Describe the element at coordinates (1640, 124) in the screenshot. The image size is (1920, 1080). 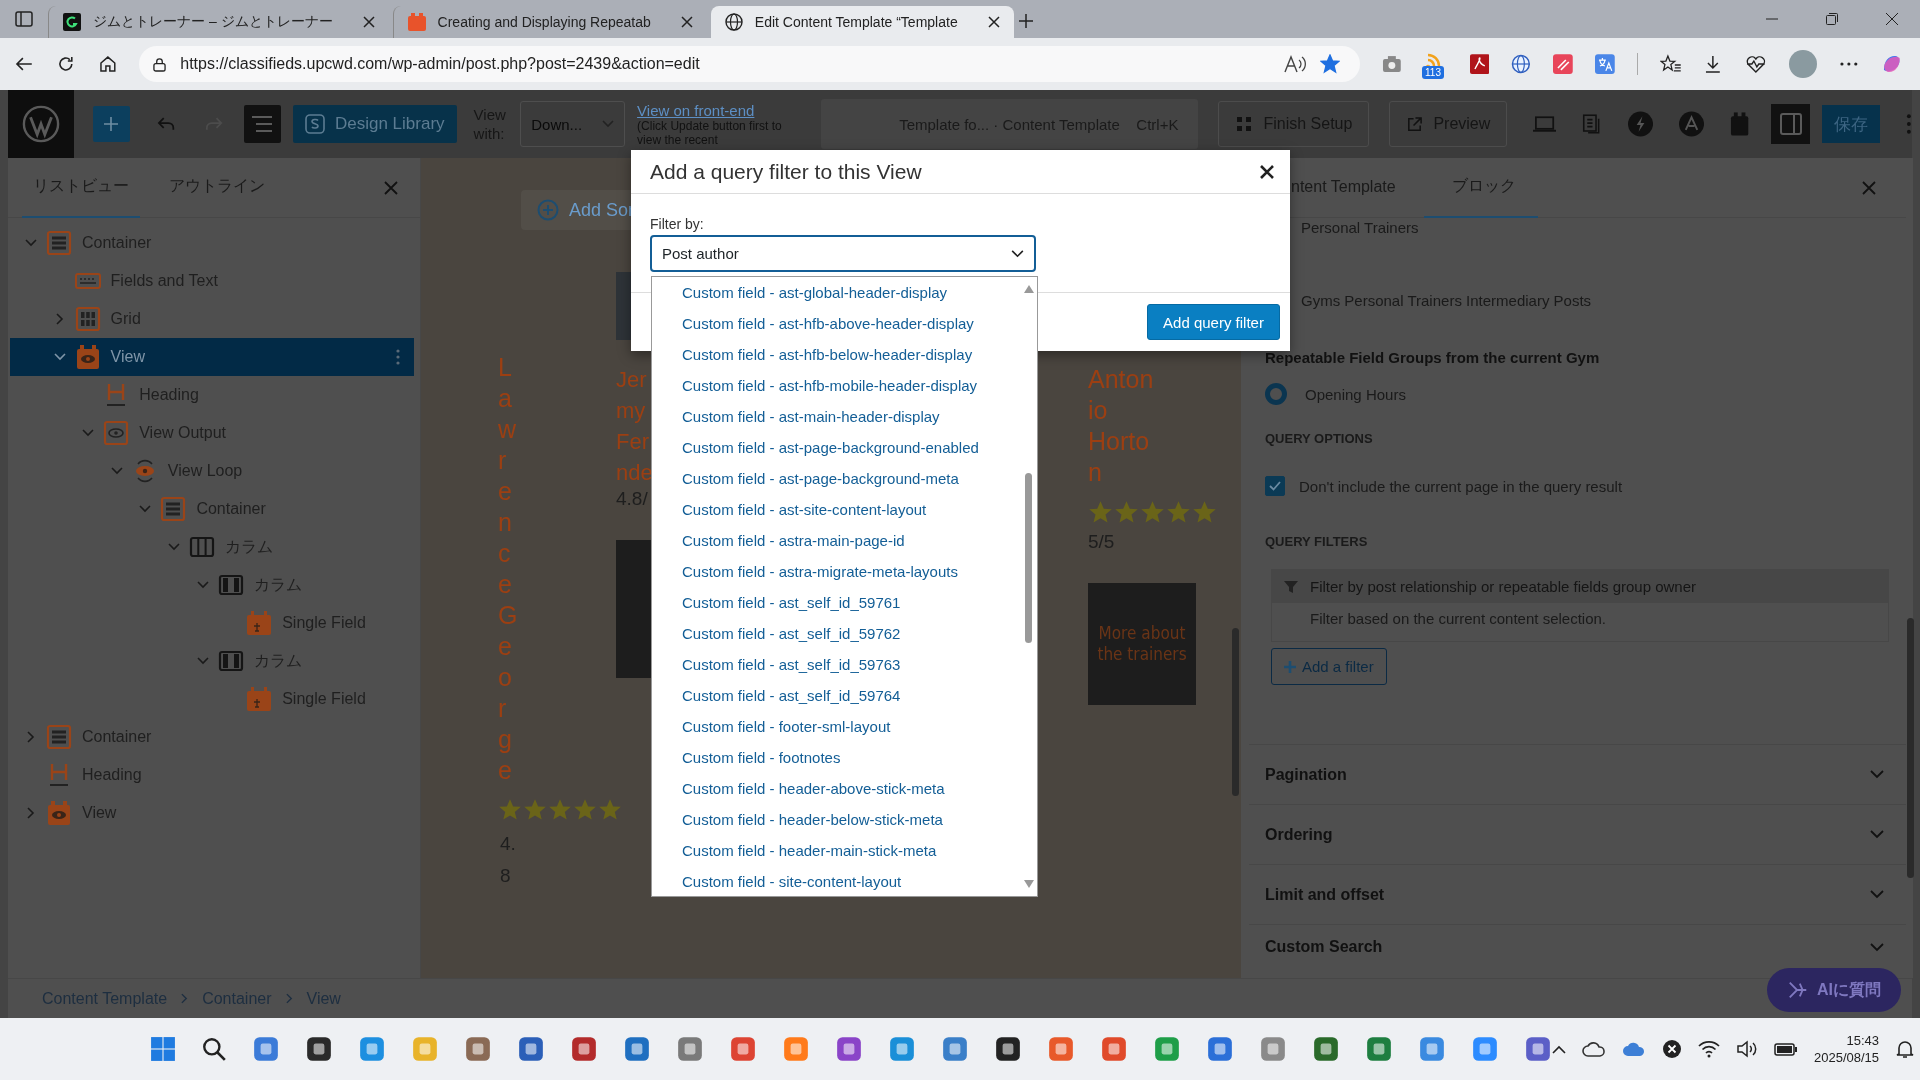
I see `bolt-circle-icon` at that location.